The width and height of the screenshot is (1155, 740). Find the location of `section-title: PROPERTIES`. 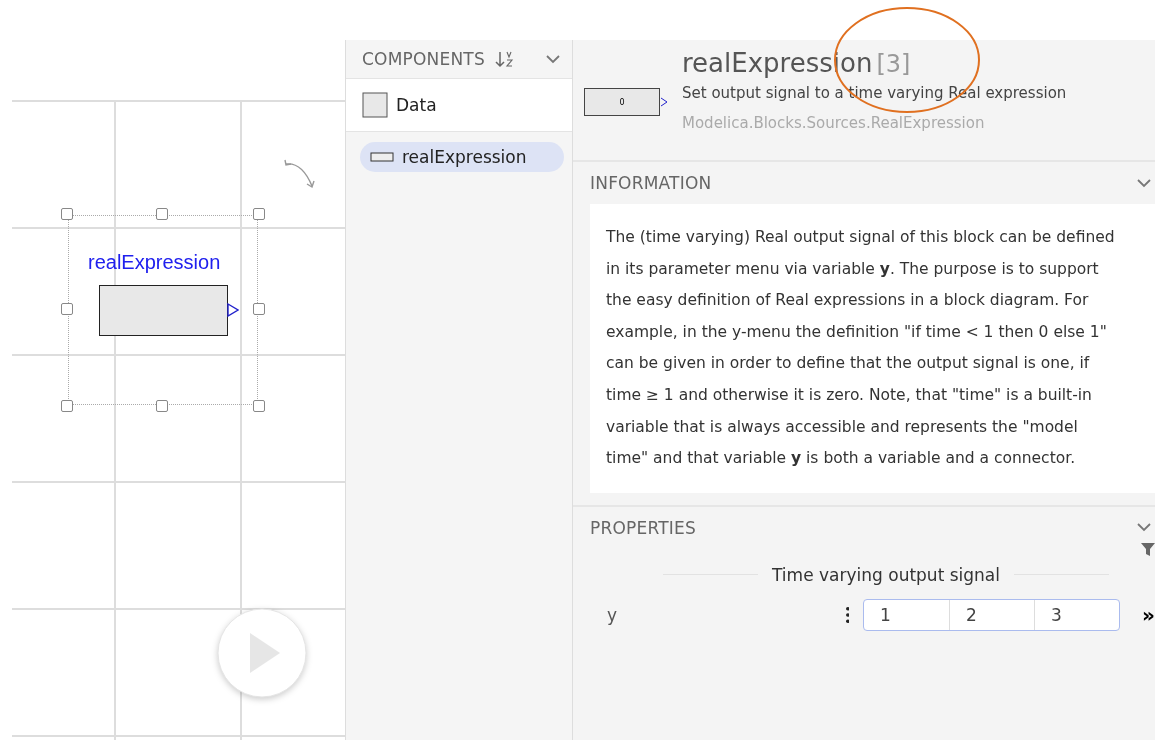

section-title: PROPERTIES is located at coordinates (643, 527).